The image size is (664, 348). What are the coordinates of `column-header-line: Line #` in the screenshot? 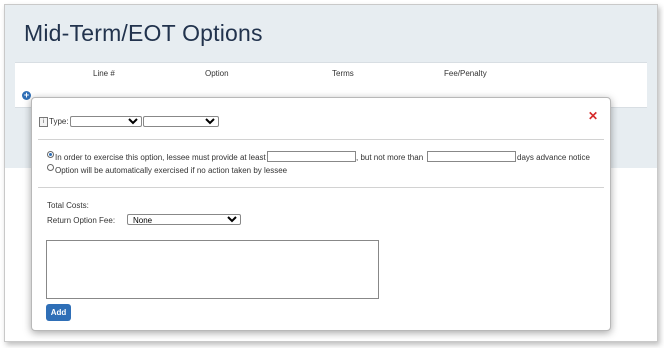 It's located at (104, 73).